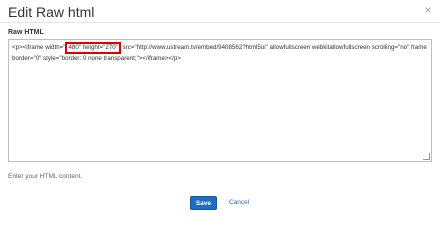  I want to click on cancel-link: Cancel, so click(239, 203).